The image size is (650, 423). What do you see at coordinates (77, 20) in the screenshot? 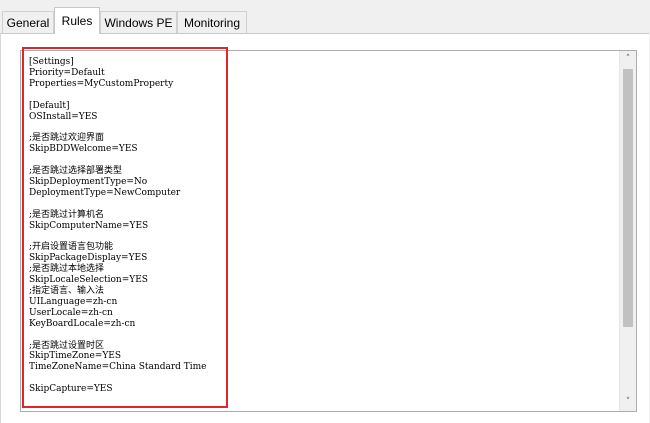
I see `tab-rules: Rules` at bounding box center [77, 20].